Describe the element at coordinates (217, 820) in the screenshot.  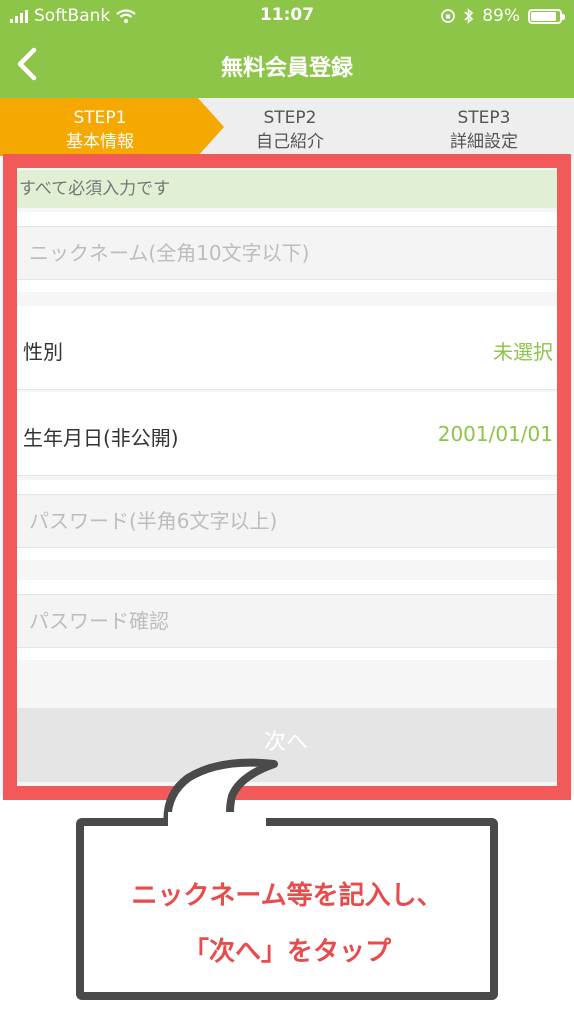
I see `speech-bubble-joint` at that location.